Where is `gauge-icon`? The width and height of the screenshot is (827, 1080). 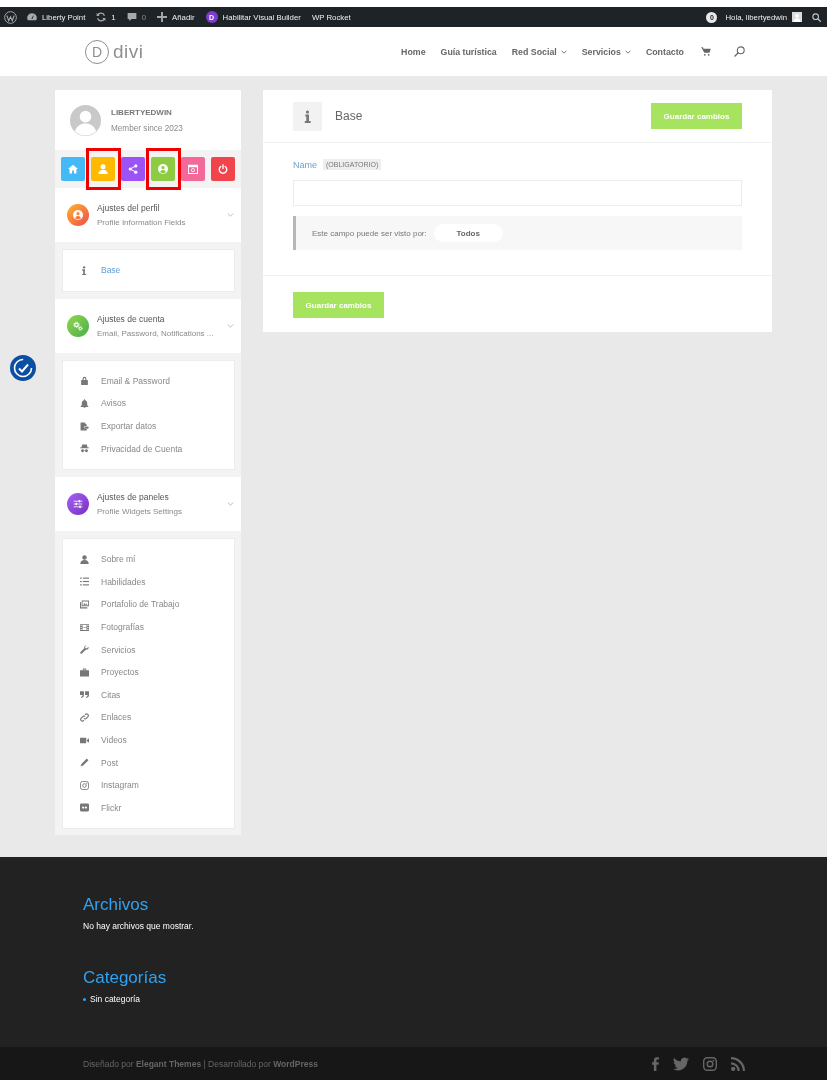
gauge-icon is located at coordinates (32, 17).